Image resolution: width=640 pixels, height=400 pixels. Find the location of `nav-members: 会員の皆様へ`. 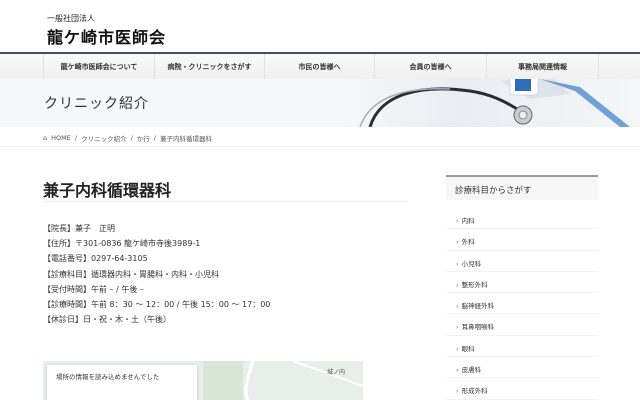

nav-members: 会員の皆様へ is located at coordinates (431, 66).